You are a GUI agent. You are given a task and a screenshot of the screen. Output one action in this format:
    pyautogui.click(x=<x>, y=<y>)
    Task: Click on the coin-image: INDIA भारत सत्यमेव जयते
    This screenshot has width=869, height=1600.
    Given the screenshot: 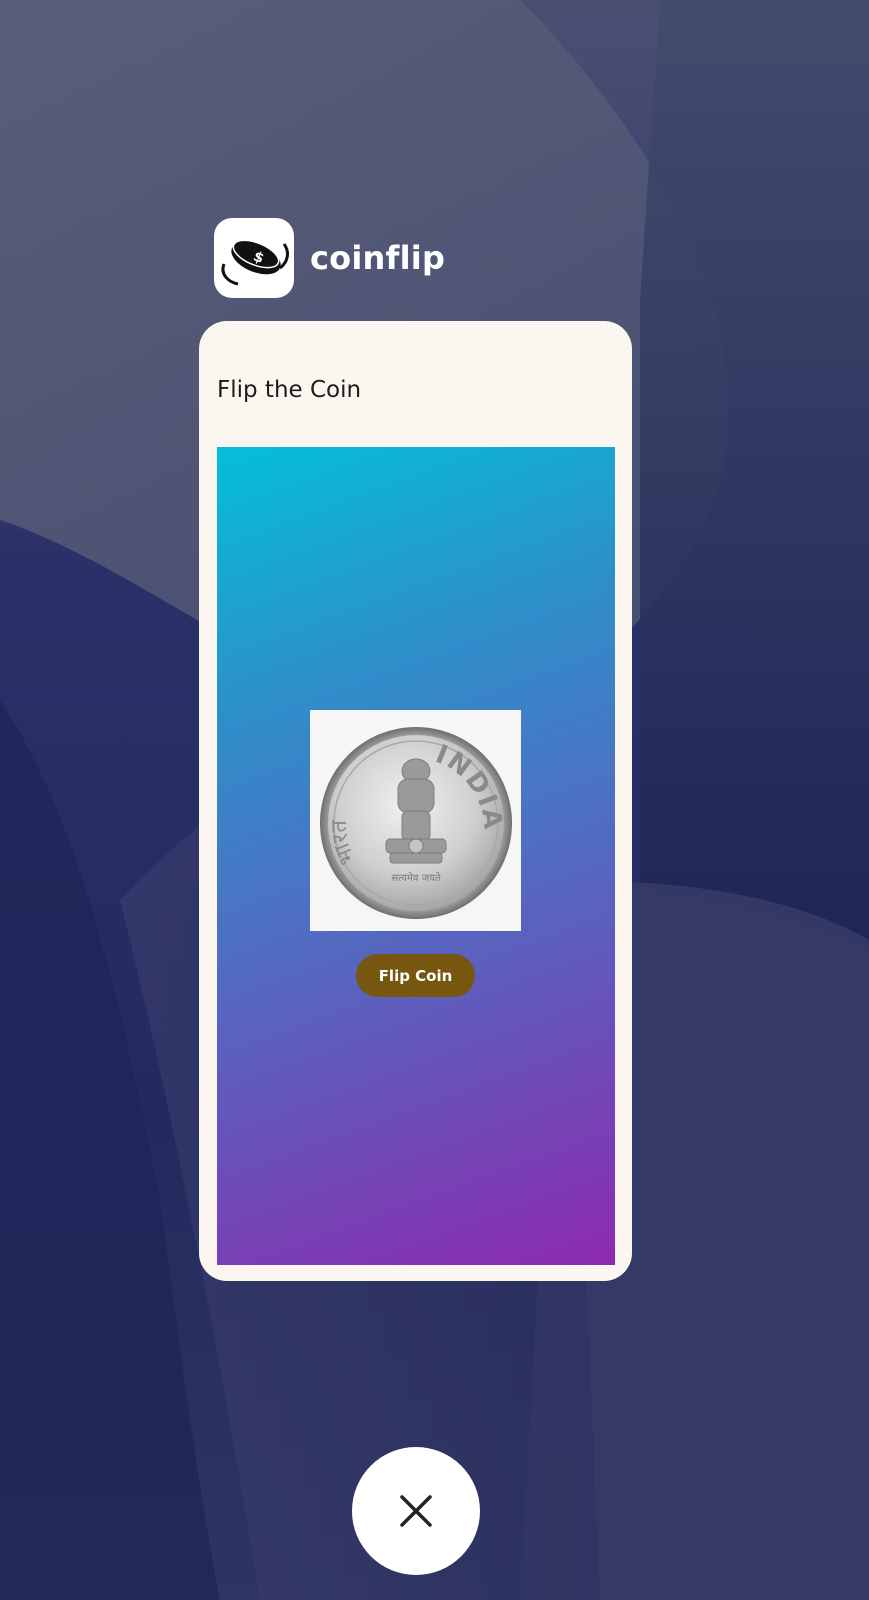 What is the action you would take?
    pyautogui.click(x=415, y=820)
    